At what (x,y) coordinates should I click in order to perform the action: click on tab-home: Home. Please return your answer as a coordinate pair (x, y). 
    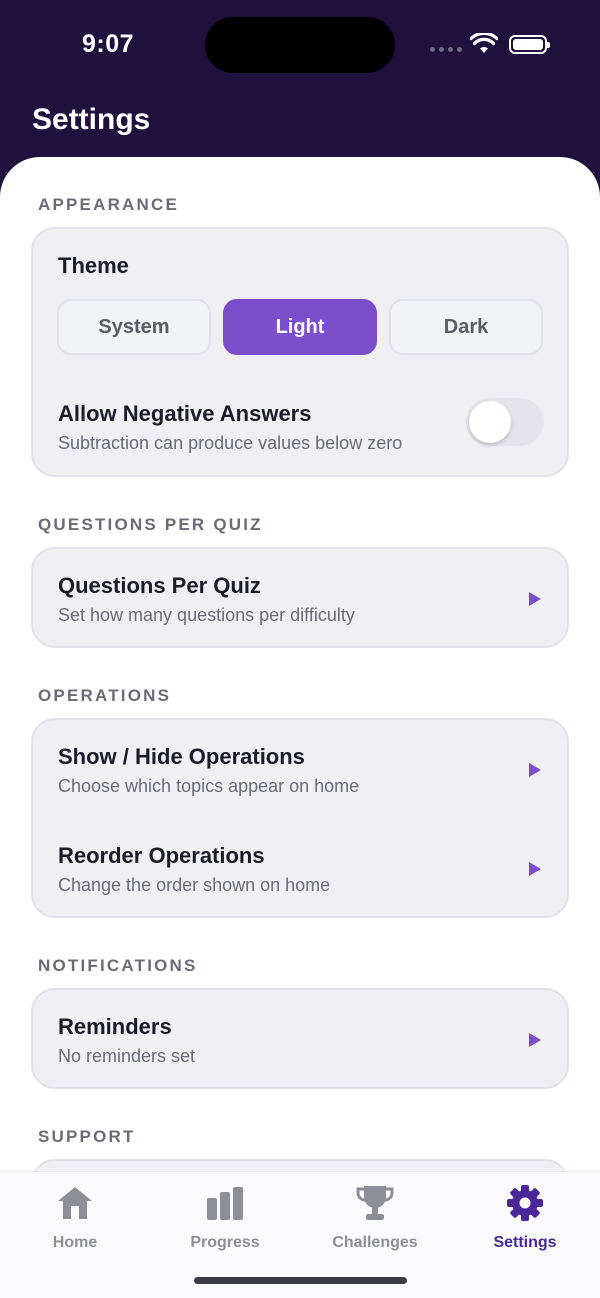
    Looking at the image, I should click on (75, 1217).